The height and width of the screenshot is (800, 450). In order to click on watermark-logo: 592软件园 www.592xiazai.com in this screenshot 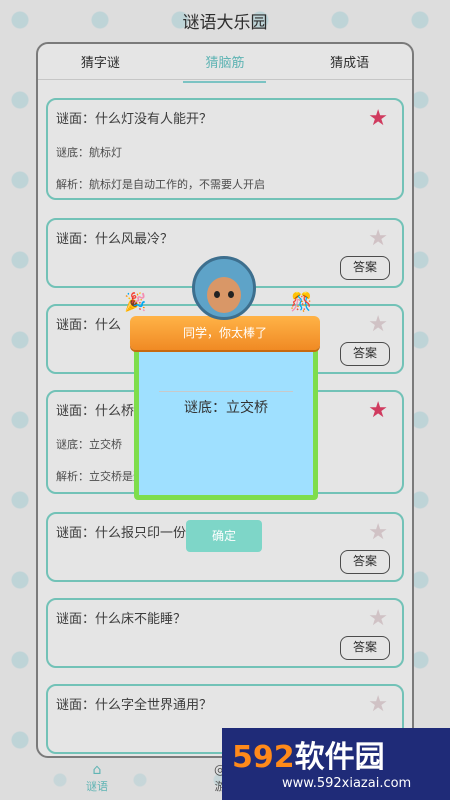, I will do `click(336, 764)`.